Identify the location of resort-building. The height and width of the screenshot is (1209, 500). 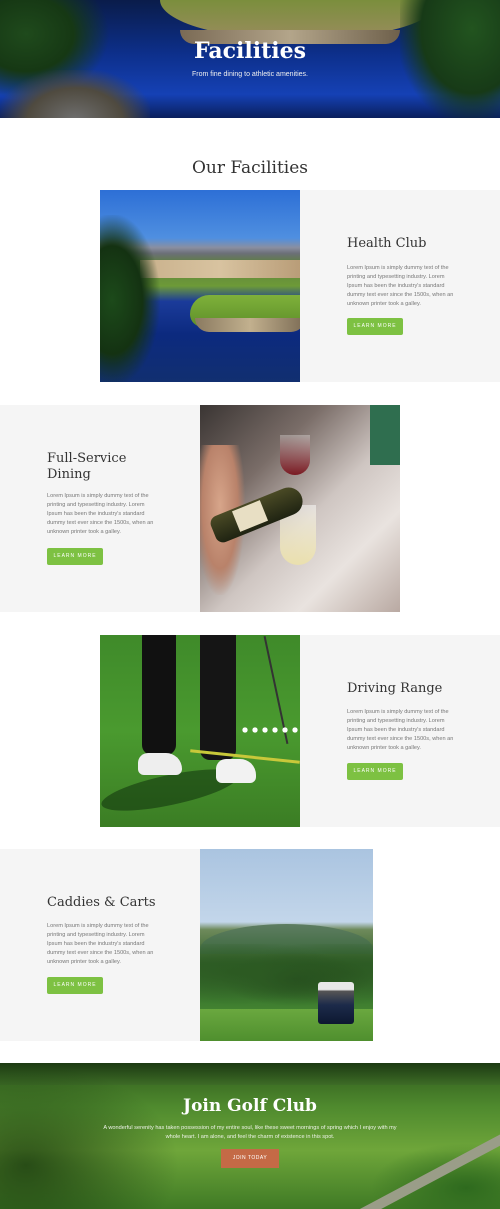
(220, 269).